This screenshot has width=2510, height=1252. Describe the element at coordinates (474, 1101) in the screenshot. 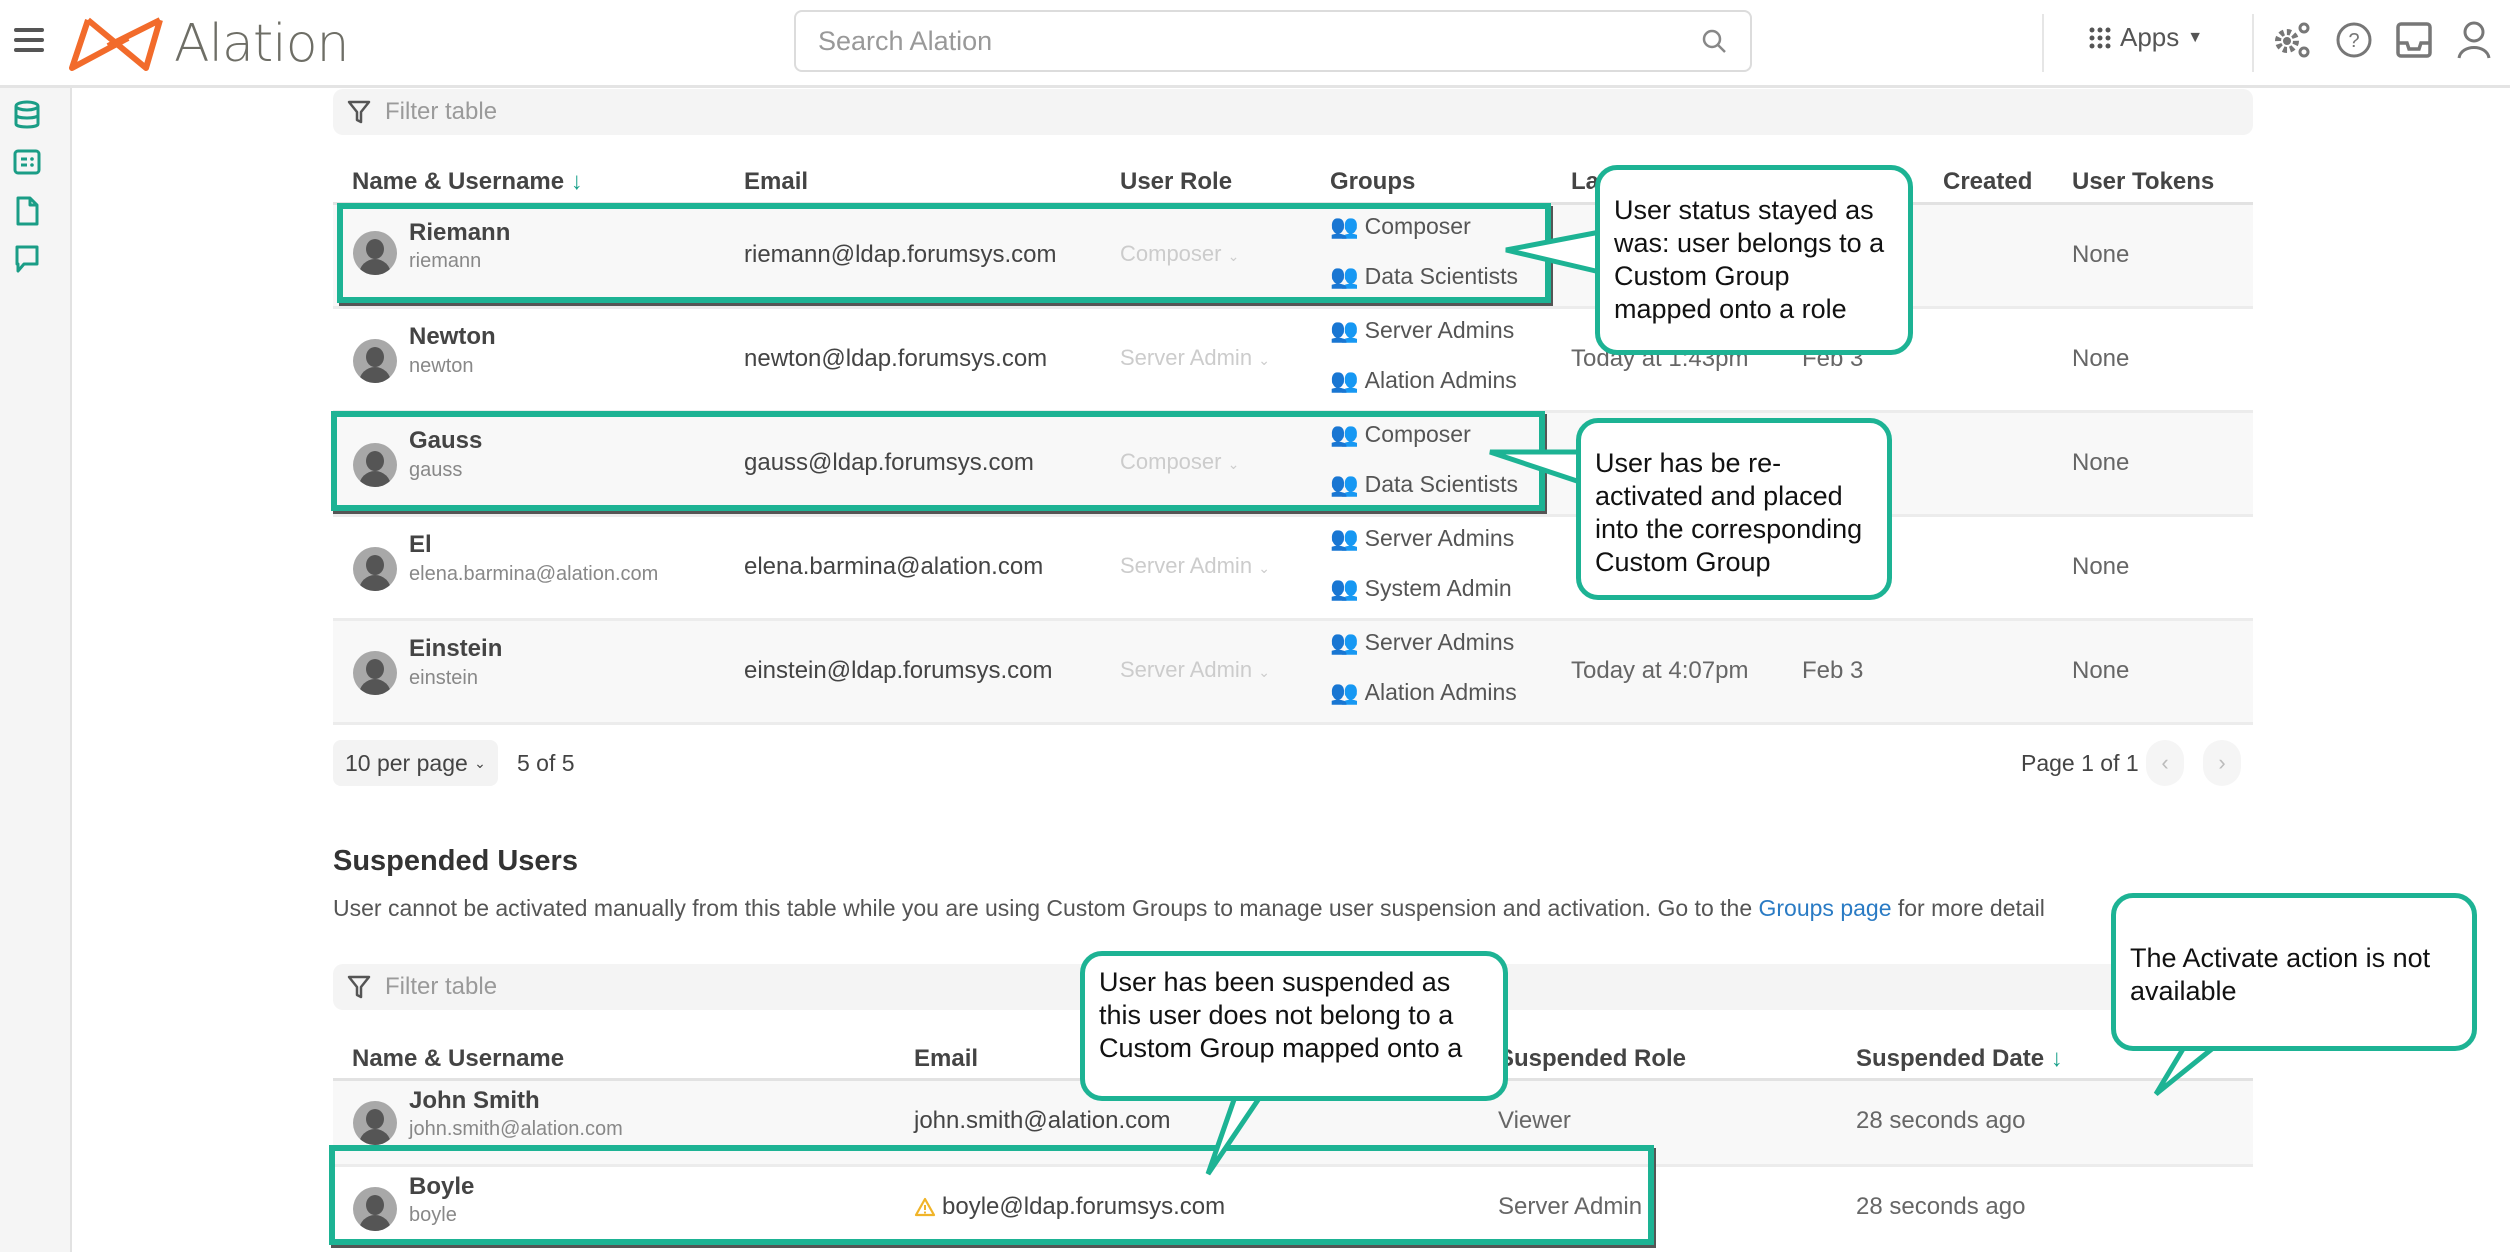

I see `user-display-name: John Smith` at that location.